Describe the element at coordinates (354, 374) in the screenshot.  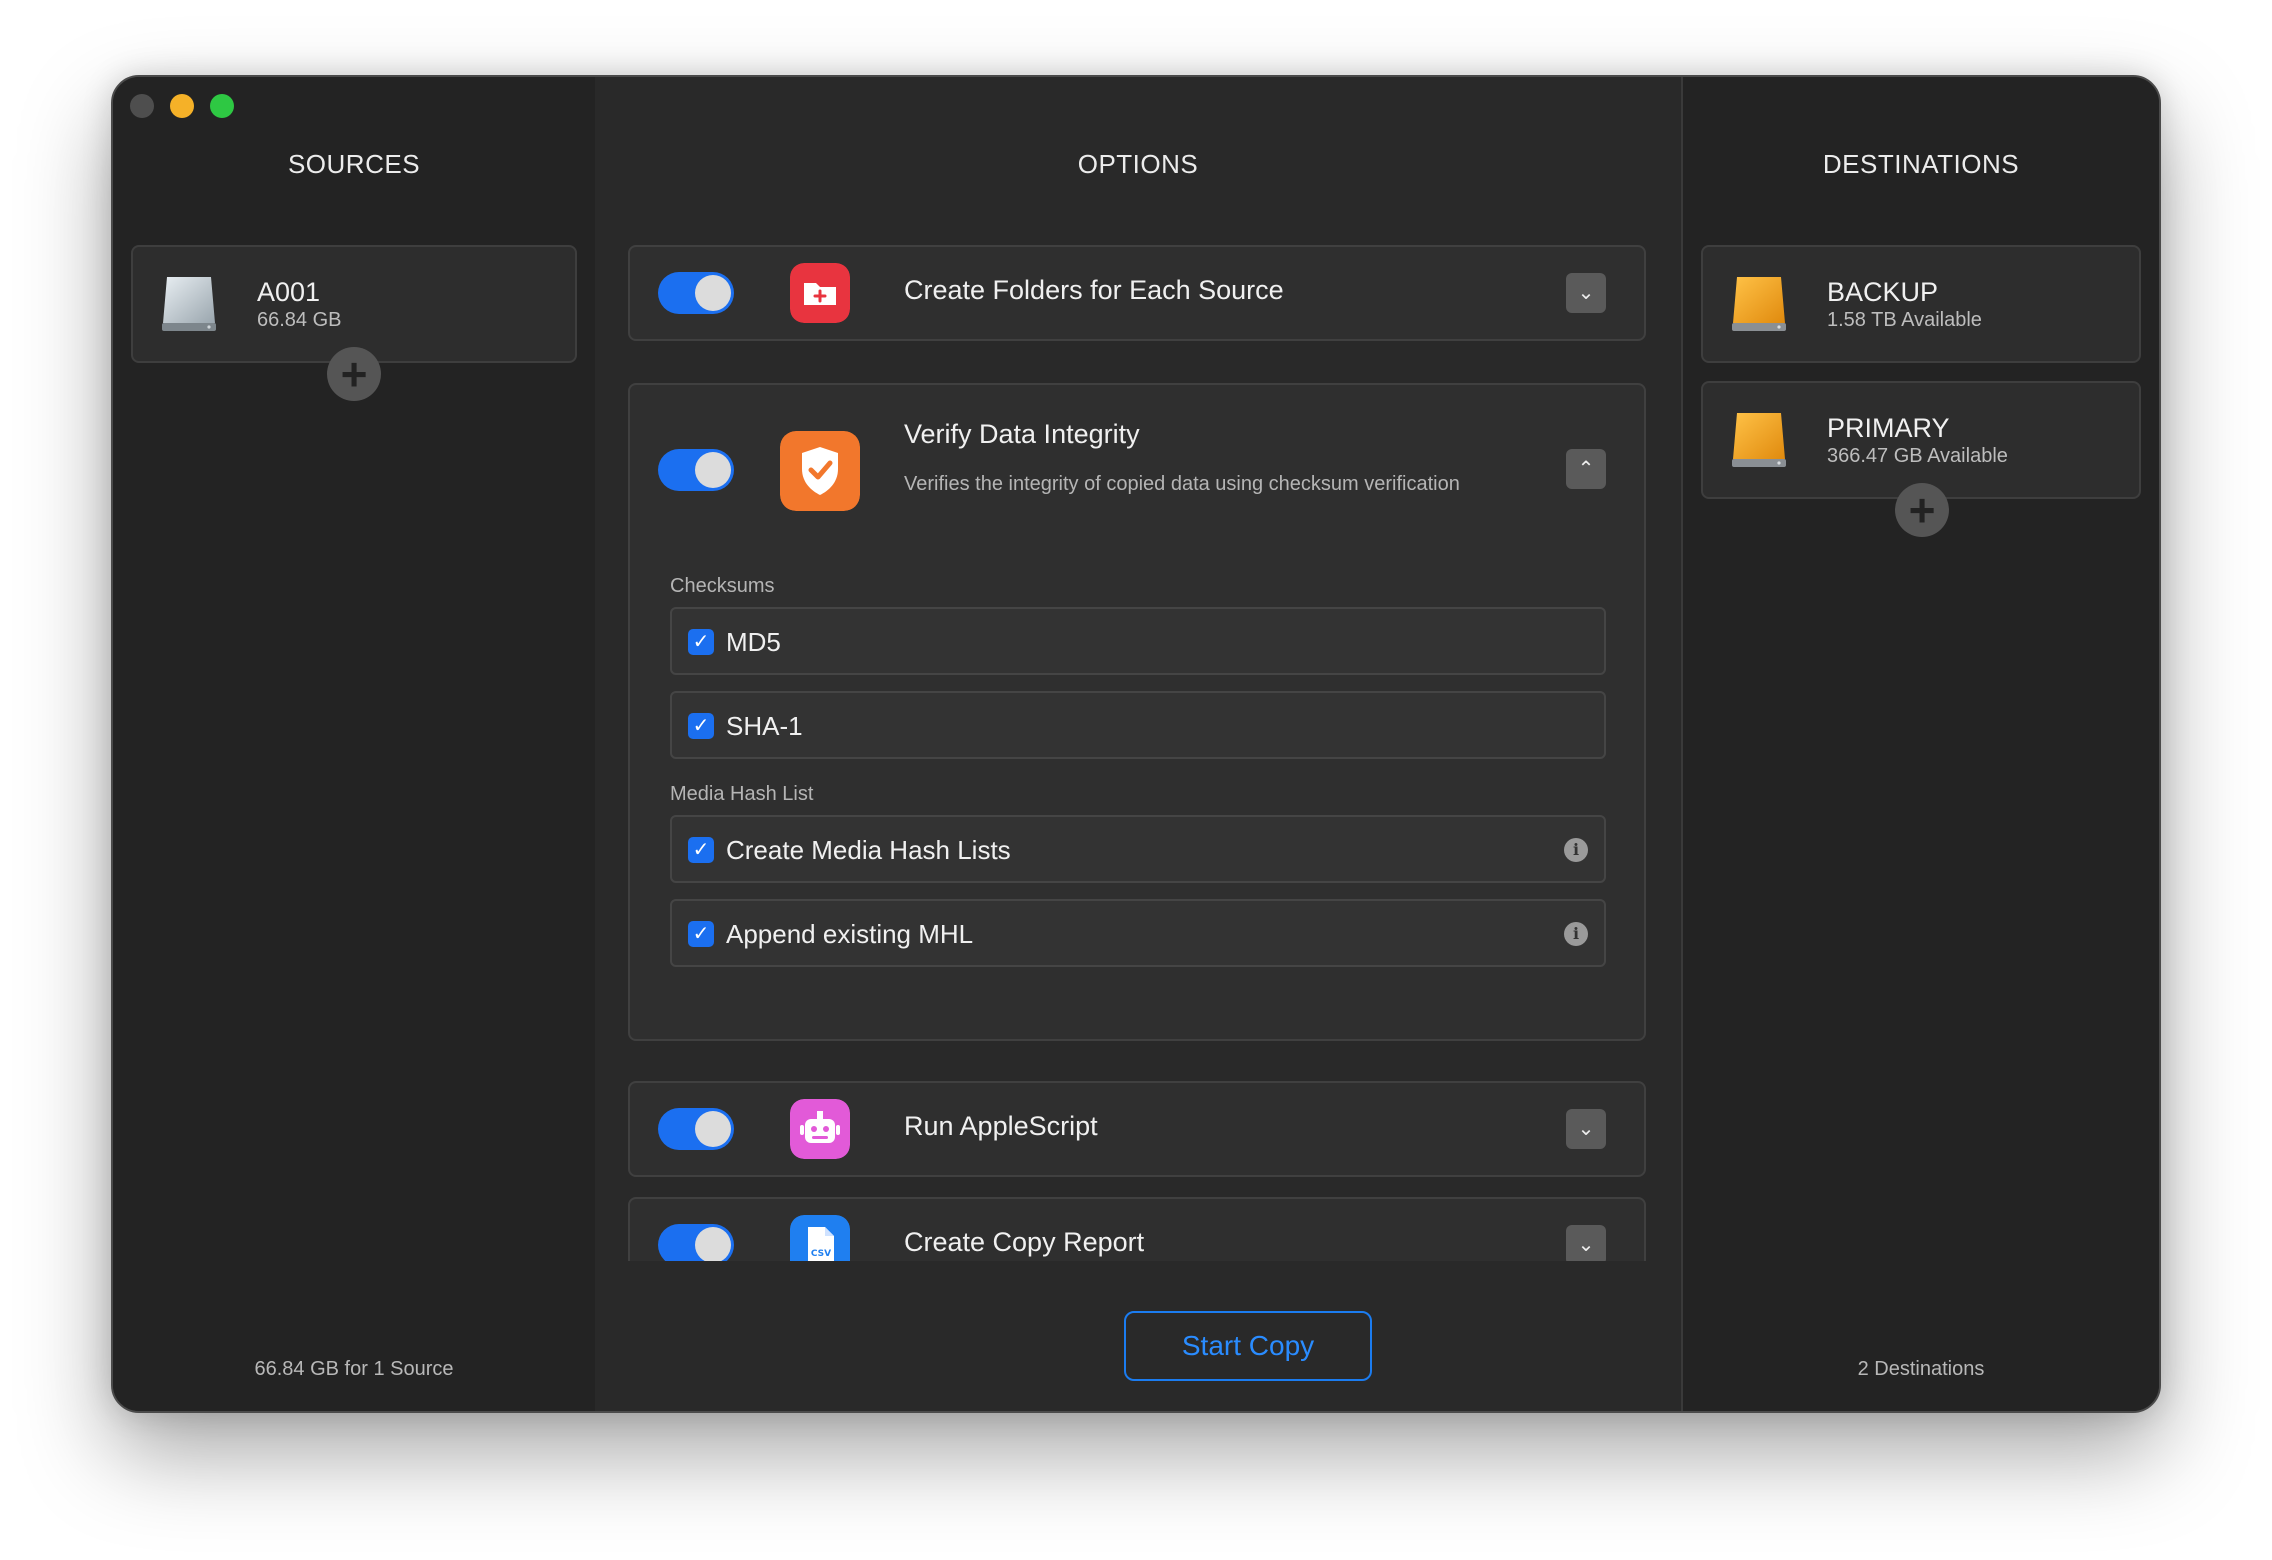
I see `add-source-button: +` at that location.